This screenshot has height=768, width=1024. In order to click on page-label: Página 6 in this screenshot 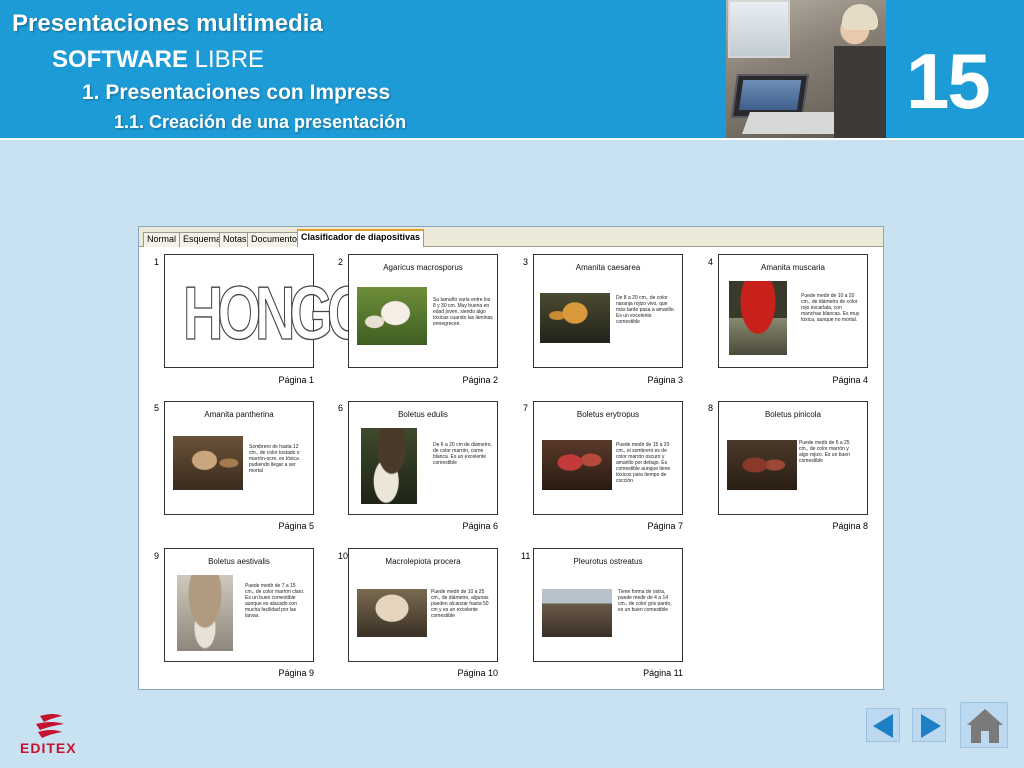, I will do `click(480, 526)`.